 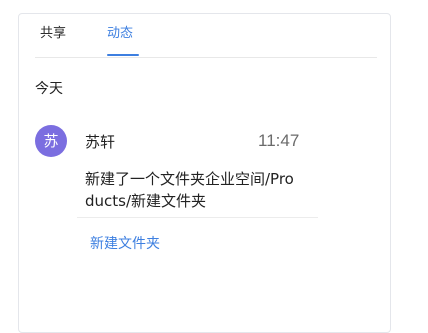 What do you see at coordinates (49, 89) in the screenshot?
I see `date-section-title: 今天` at bounding box center [49, 89].